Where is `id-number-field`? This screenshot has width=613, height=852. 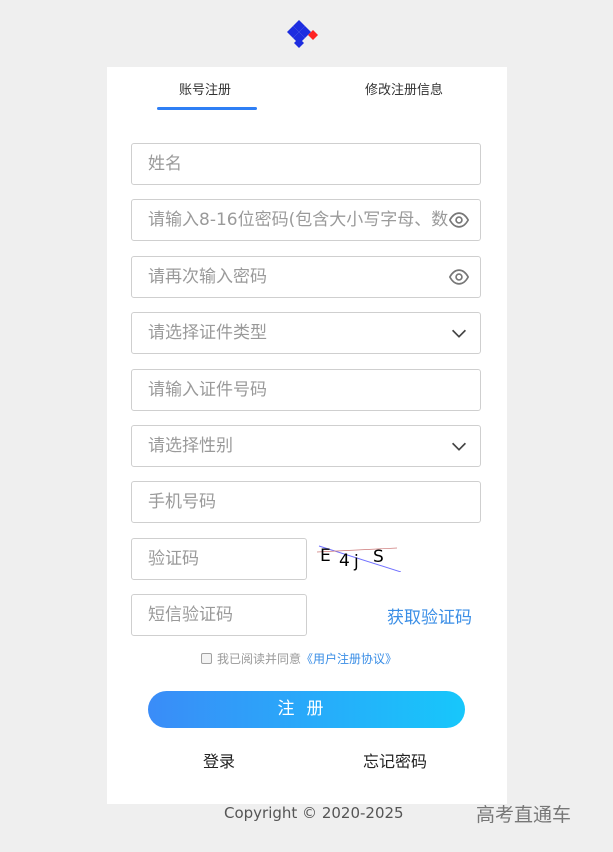 id-number-field is located at coordinates (306, 390).